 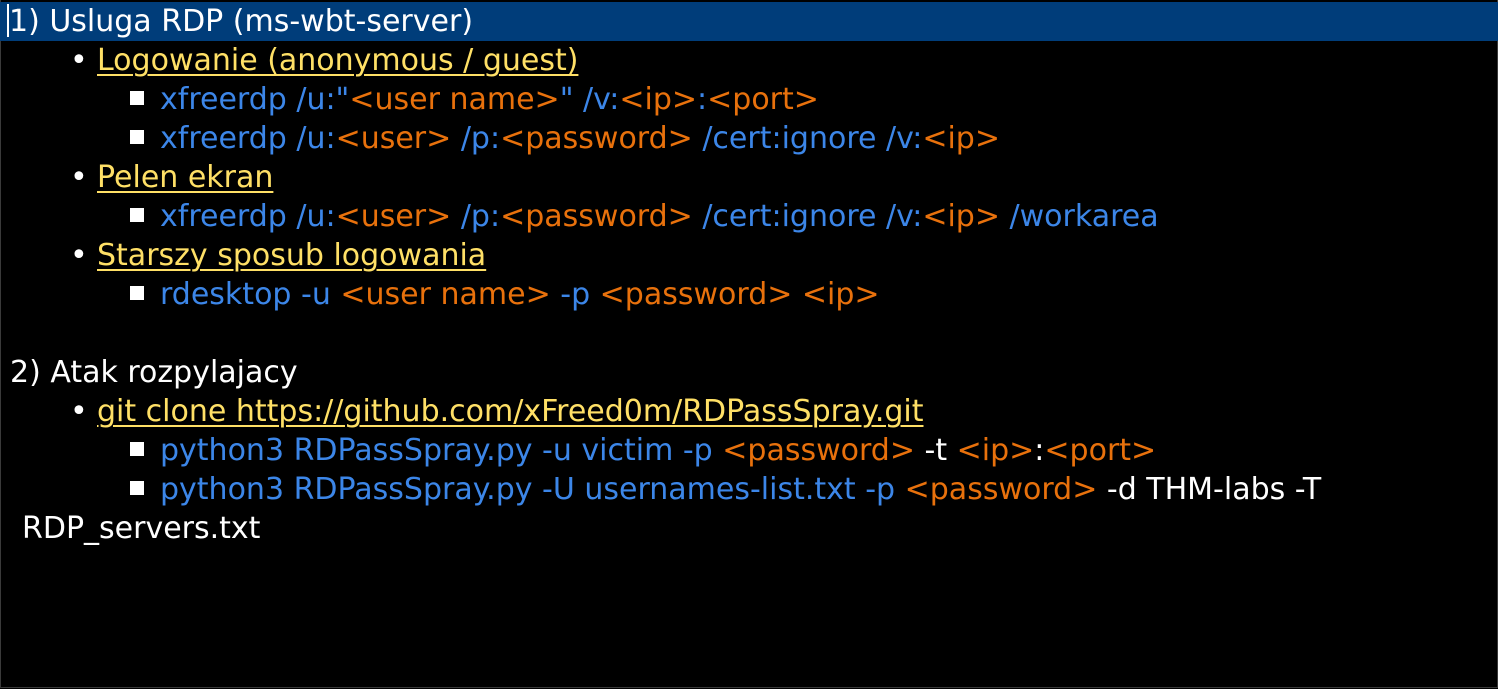 What do you see at coordinates (935, 450) in the screenshot?
I see `command-token: -t` at bounding box center [935, 450].